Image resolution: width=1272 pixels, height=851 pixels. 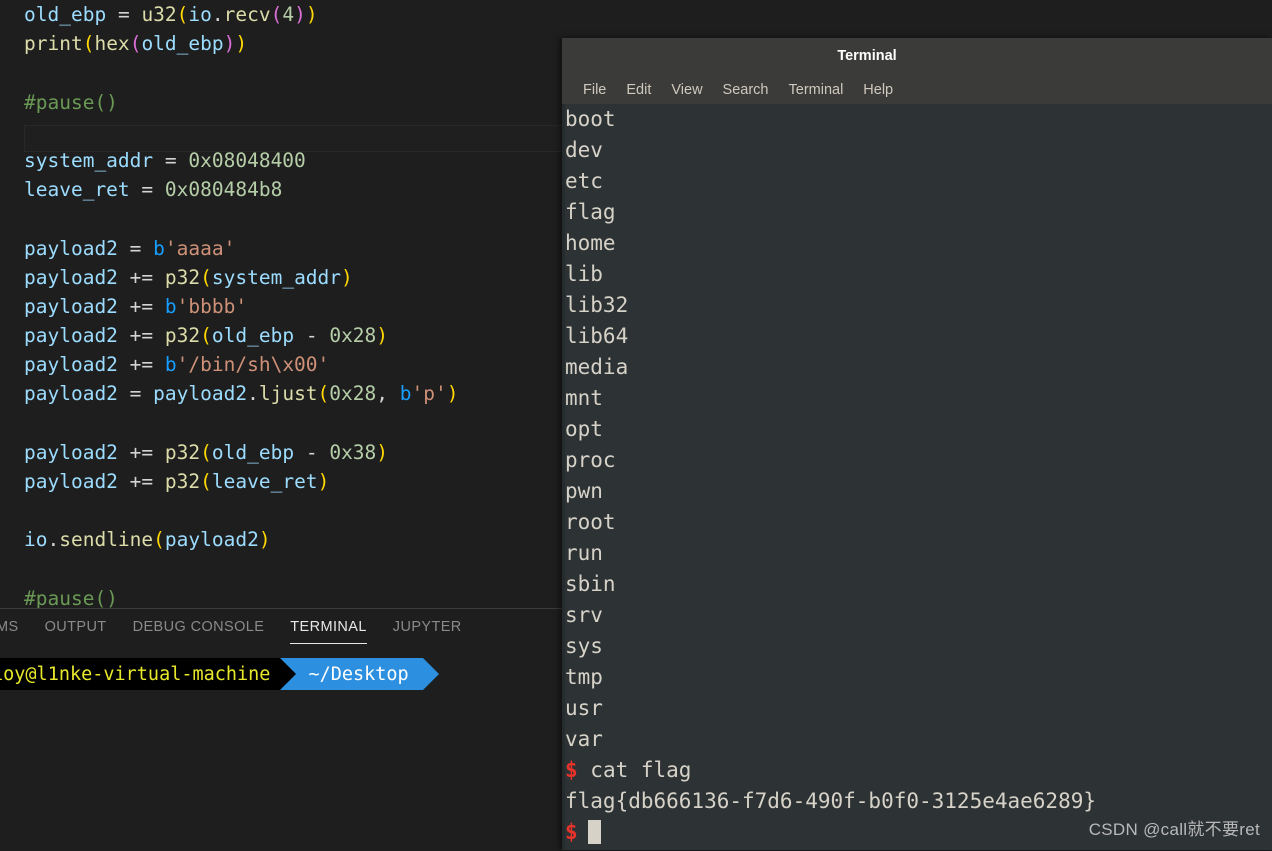 I want to click on tab-terminal: TERMINAL, so click(x=328, y=627).